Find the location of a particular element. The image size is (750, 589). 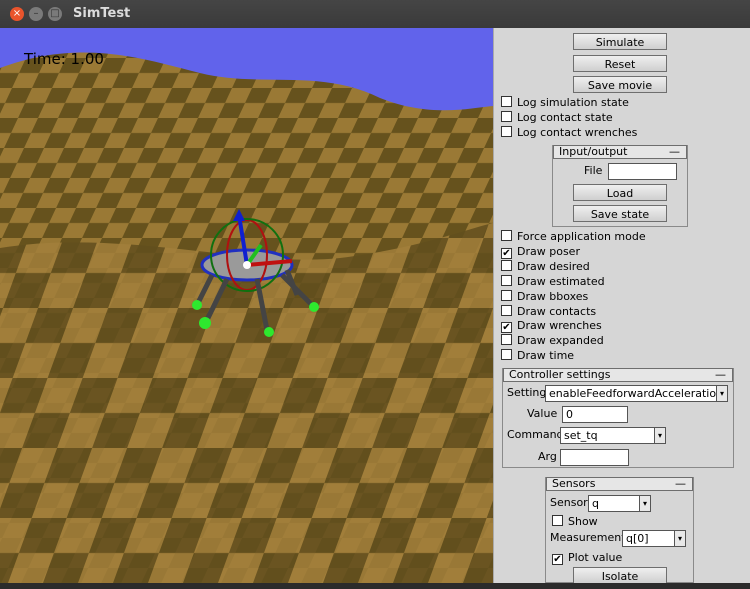

measurement-label: Measurement is located at coordinates (588, 537).